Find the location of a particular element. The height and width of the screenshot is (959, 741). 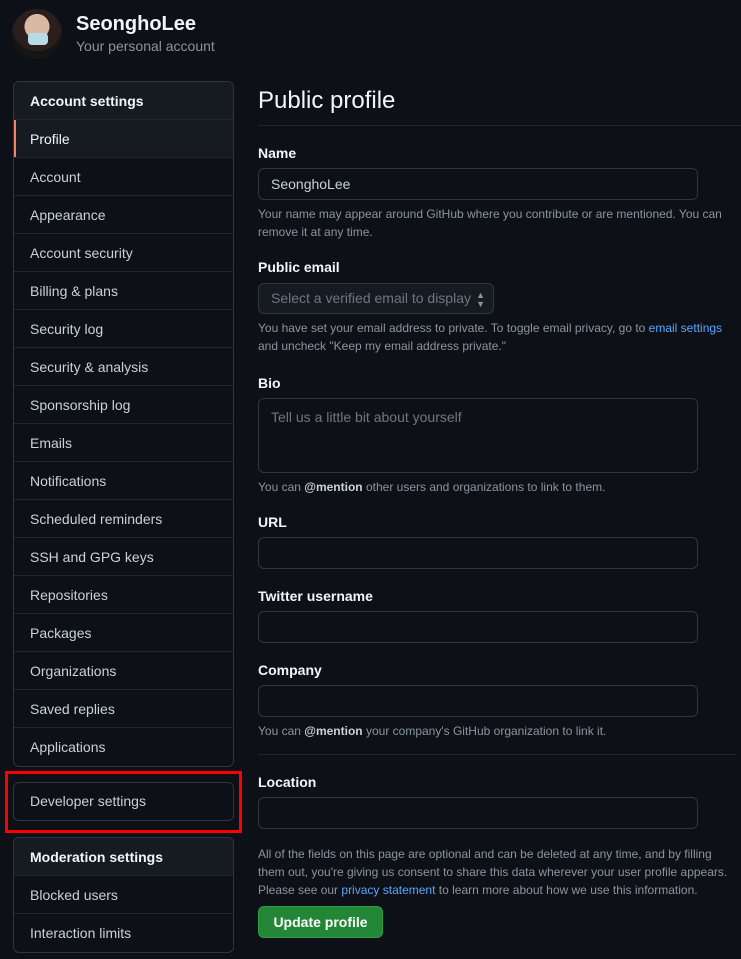

sidebar-item-sponsorship-log: Sponsorship log is located at coordinates (123, 405).